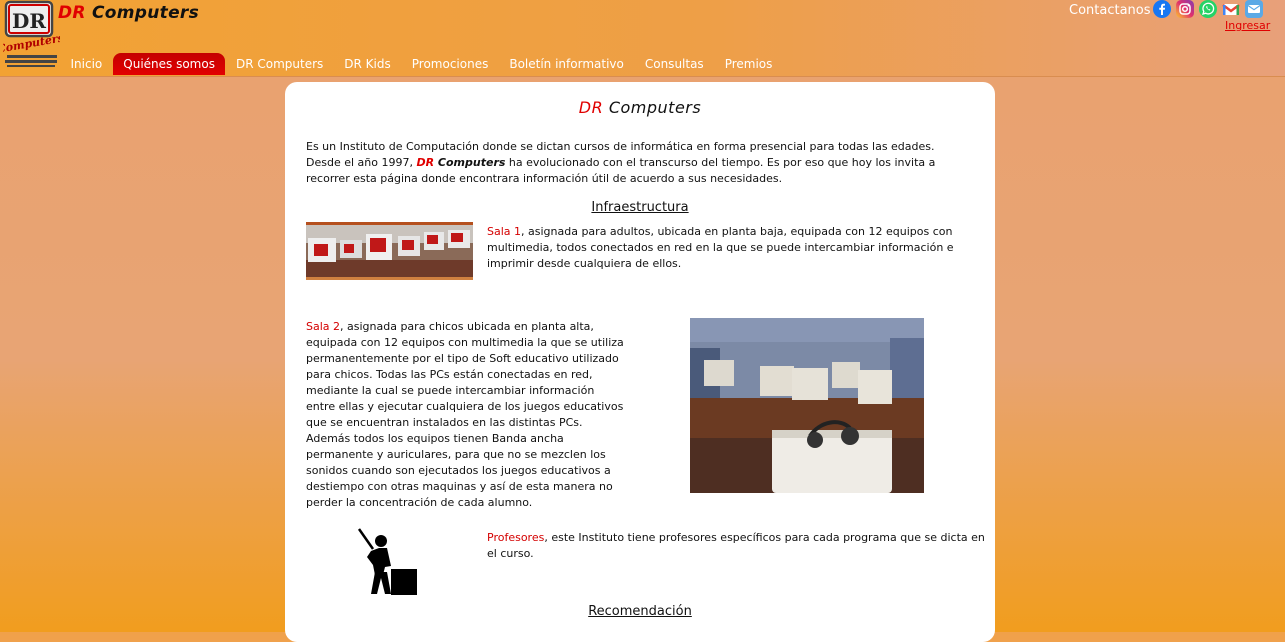  Describe the element at coordinates (1254, 9) in the screenshot. I see `email-icon` at that location.